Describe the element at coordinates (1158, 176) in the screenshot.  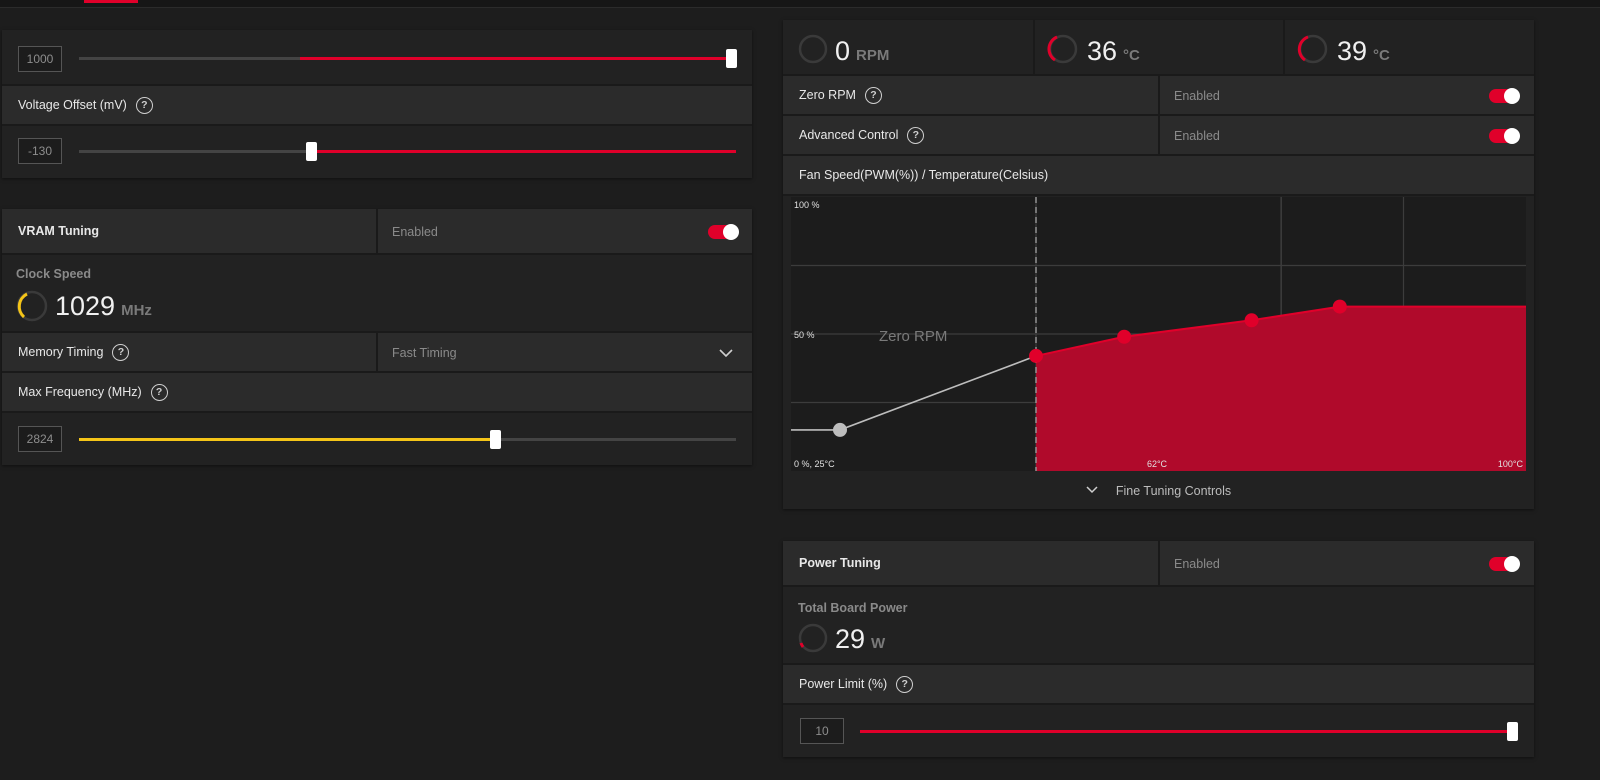
I see `fan-chart-title-row: Fan Speed(PWM(%)) / Temperature(Celsius)` at that location.